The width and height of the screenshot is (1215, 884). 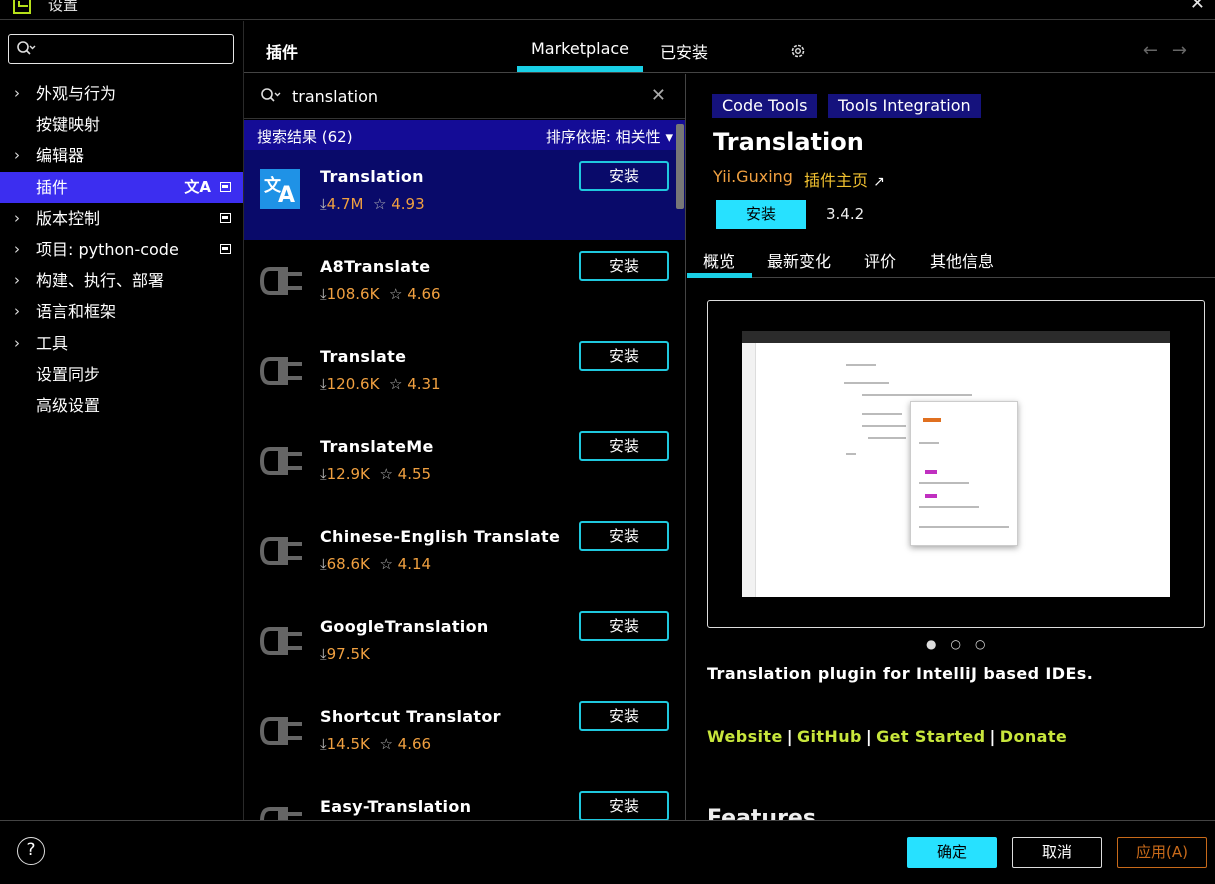 I want to click on plugin-list-item: GoogleTranslation ⤓97.5K 安装, so click(x=464, y=645).